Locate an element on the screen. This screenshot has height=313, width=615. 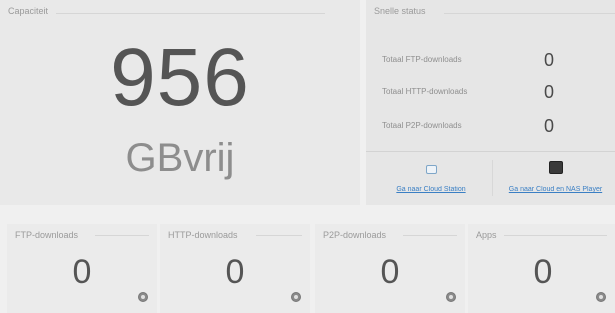
nas-player-icon is located at coordinates (555, 167).